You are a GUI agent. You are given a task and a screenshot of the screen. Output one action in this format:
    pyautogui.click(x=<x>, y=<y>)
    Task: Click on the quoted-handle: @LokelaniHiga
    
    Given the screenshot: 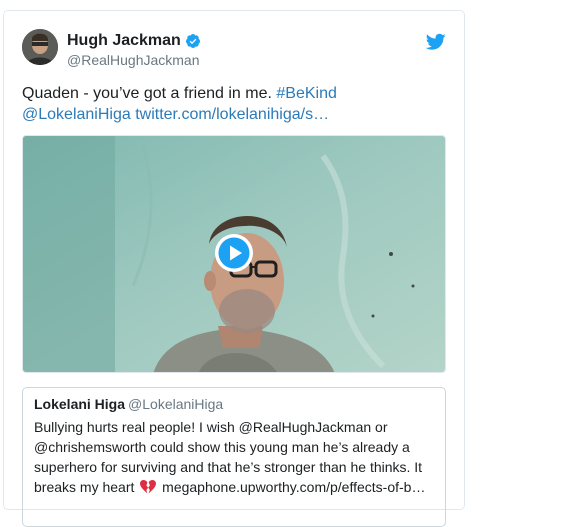 What is the action you would take?
    pyautogui.click(x=175, y=404)
    